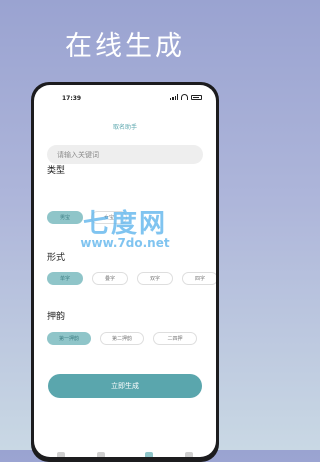 Image resolution: width=320 pixels, height=462 pixels. Describe the element at coordinates (155, 278) in the screenshot. I see `option-form-double: 双字` at that location.